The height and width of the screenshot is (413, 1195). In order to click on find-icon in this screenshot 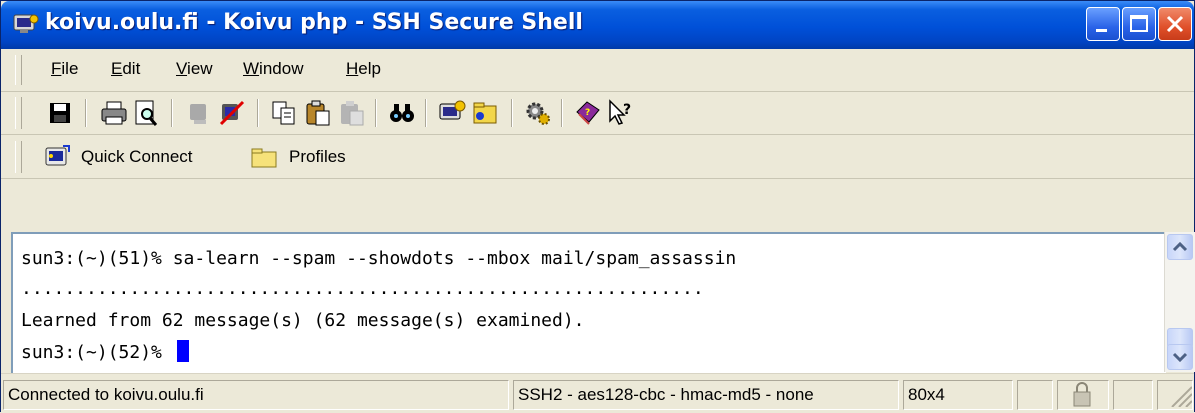, I will do `click(402, 113)`.